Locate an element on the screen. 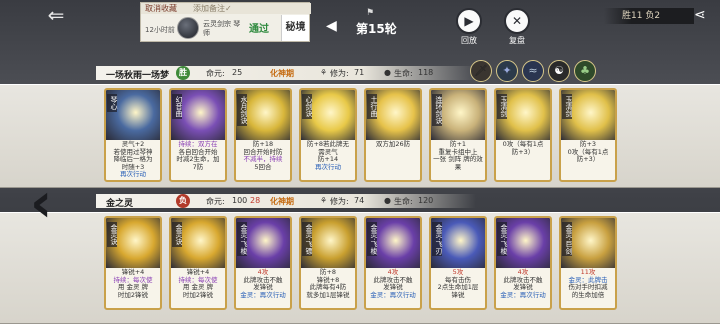 The width and height of the screenshot is (720, 324). card: 水月剑诀防+18 回合开始时防 不减半，持续 5回合 is located at coordinates (263, 135).